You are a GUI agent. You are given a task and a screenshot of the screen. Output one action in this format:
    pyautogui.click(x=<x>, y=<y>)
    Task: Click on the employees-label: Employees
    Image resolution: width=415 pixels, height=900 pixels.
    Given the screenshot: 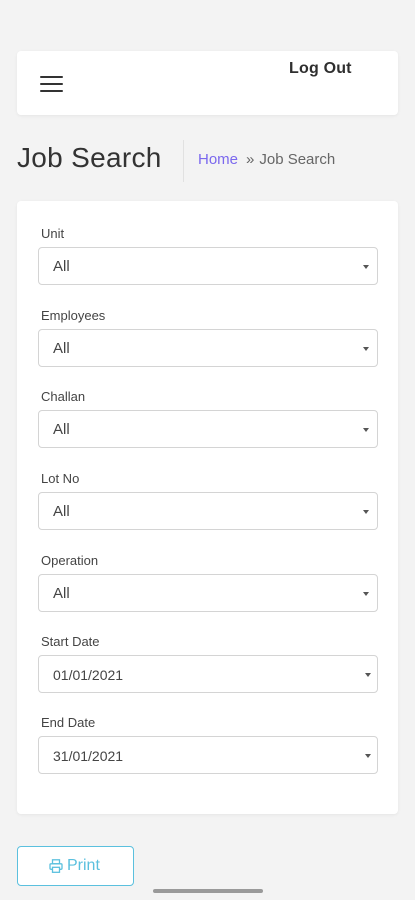 What is the action you would take?
    pyautogui.click(x=73, y=315)
    